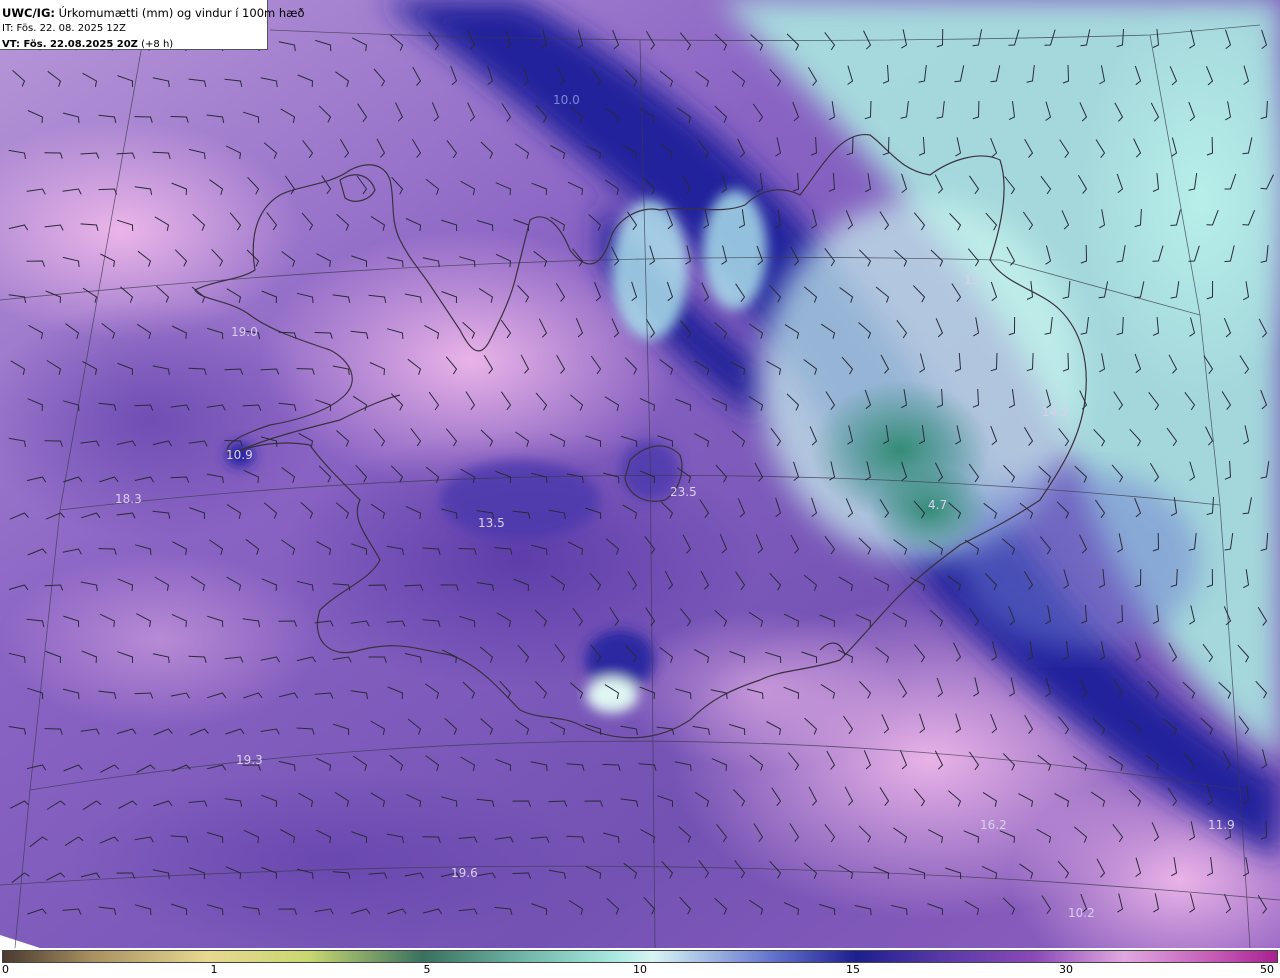 The width and height of the screenshot is (1280, 978). I want to click on colorbar-gradient, so click(640, 956).